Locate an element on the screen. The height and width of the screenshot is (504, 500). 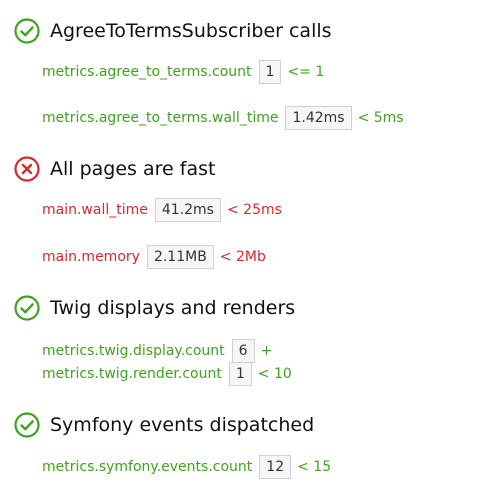
assertion-row: metrics.symfony.events.count 12 < 15 is located at coordinates (186, 467).